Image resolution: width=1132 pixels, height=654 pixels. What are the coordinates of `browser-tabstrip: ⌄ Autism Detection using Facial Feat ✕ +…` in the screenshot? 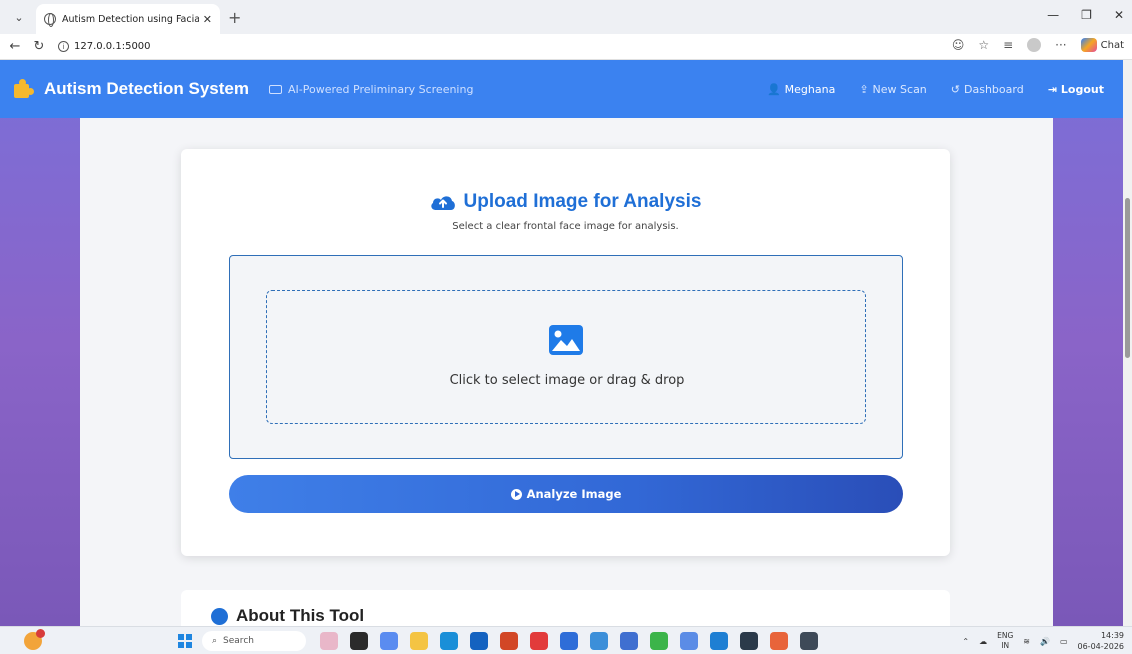 It's located at (566, 17).